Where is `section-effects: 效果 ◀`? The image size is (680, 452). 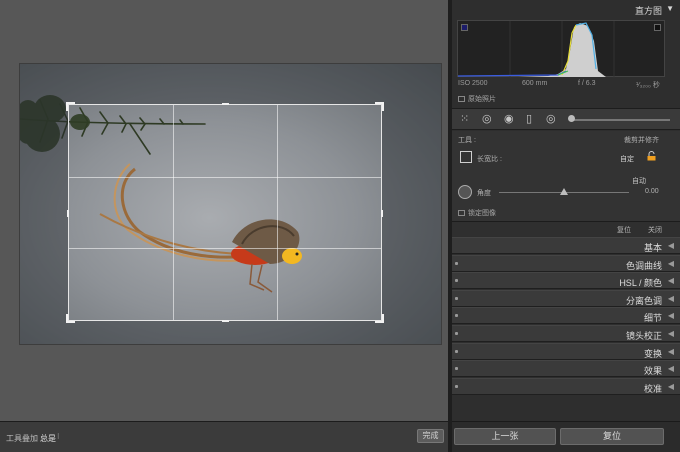 section-effects: 效果 ◀ is located at coordinates (566, 369).